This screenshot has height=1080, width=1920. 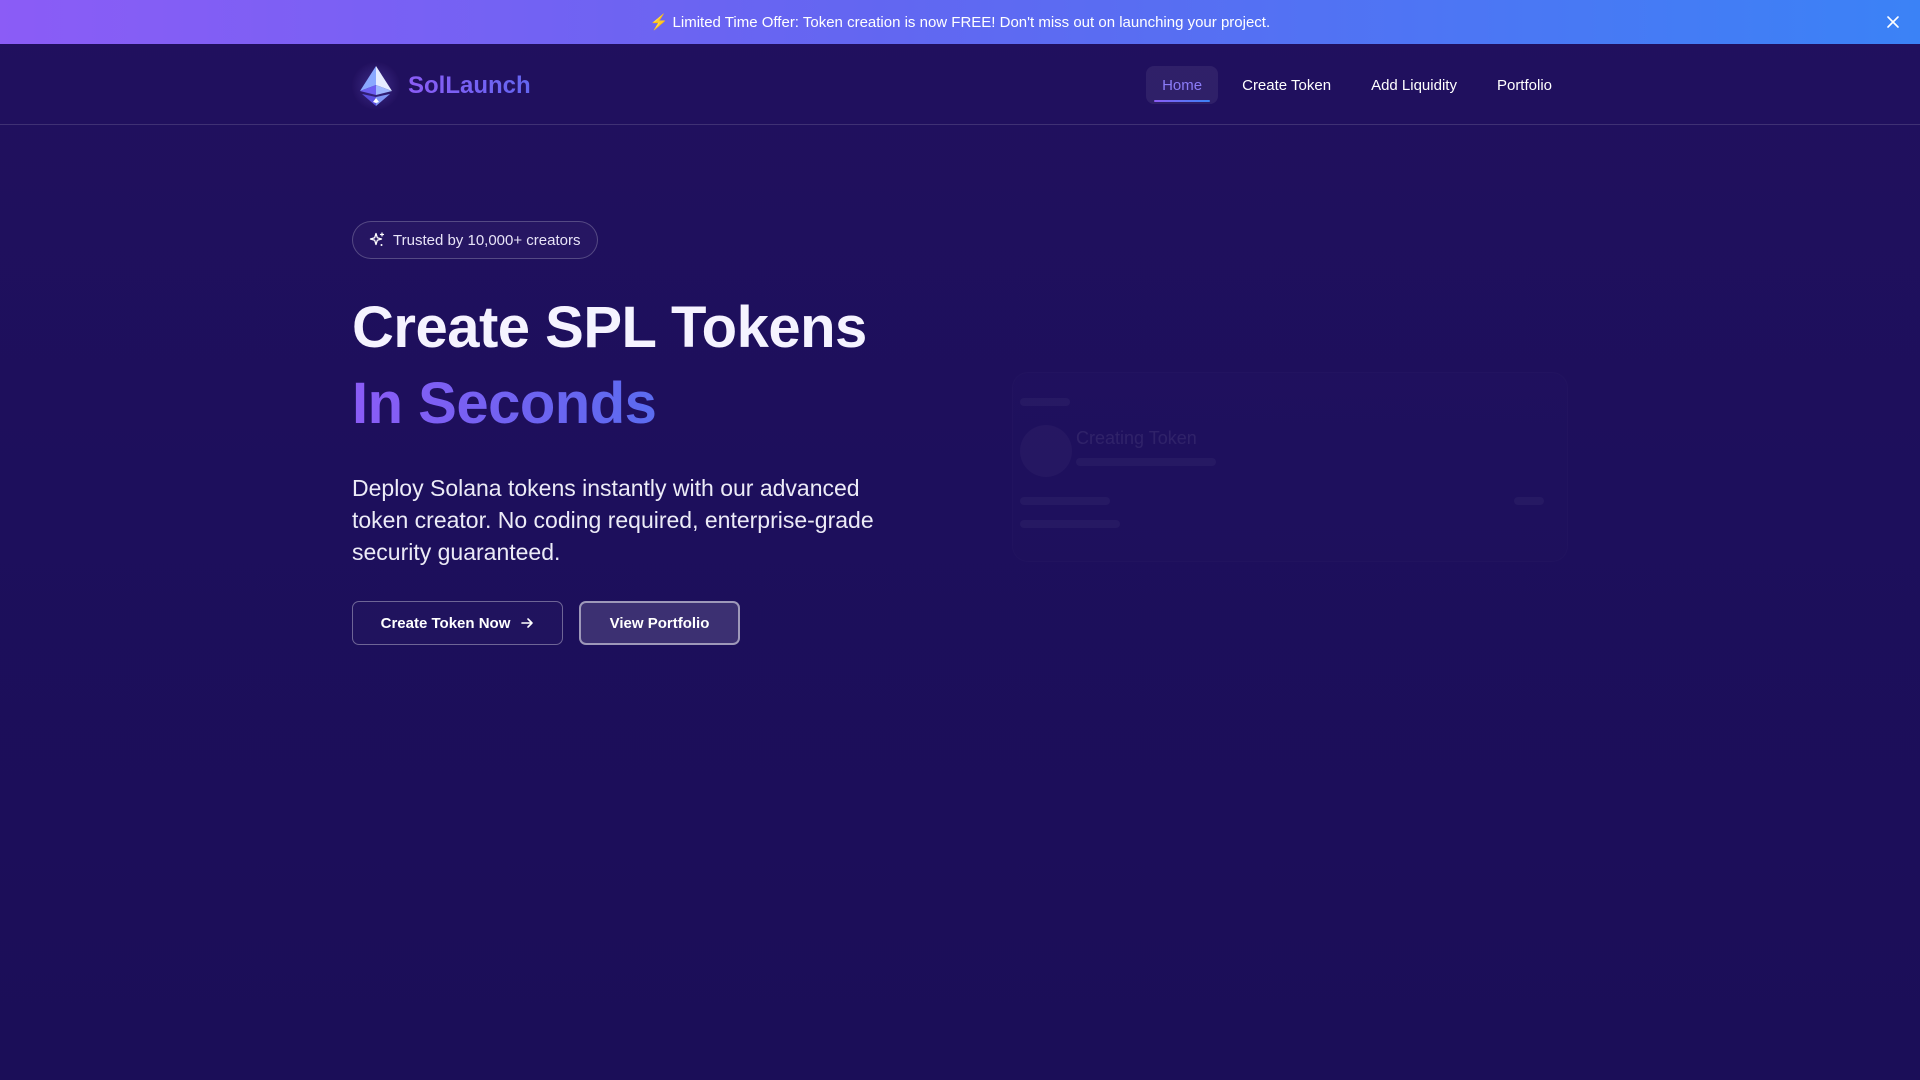 I want to click on ghost-card-title: Creating Token, so click(x=1136, y=438).